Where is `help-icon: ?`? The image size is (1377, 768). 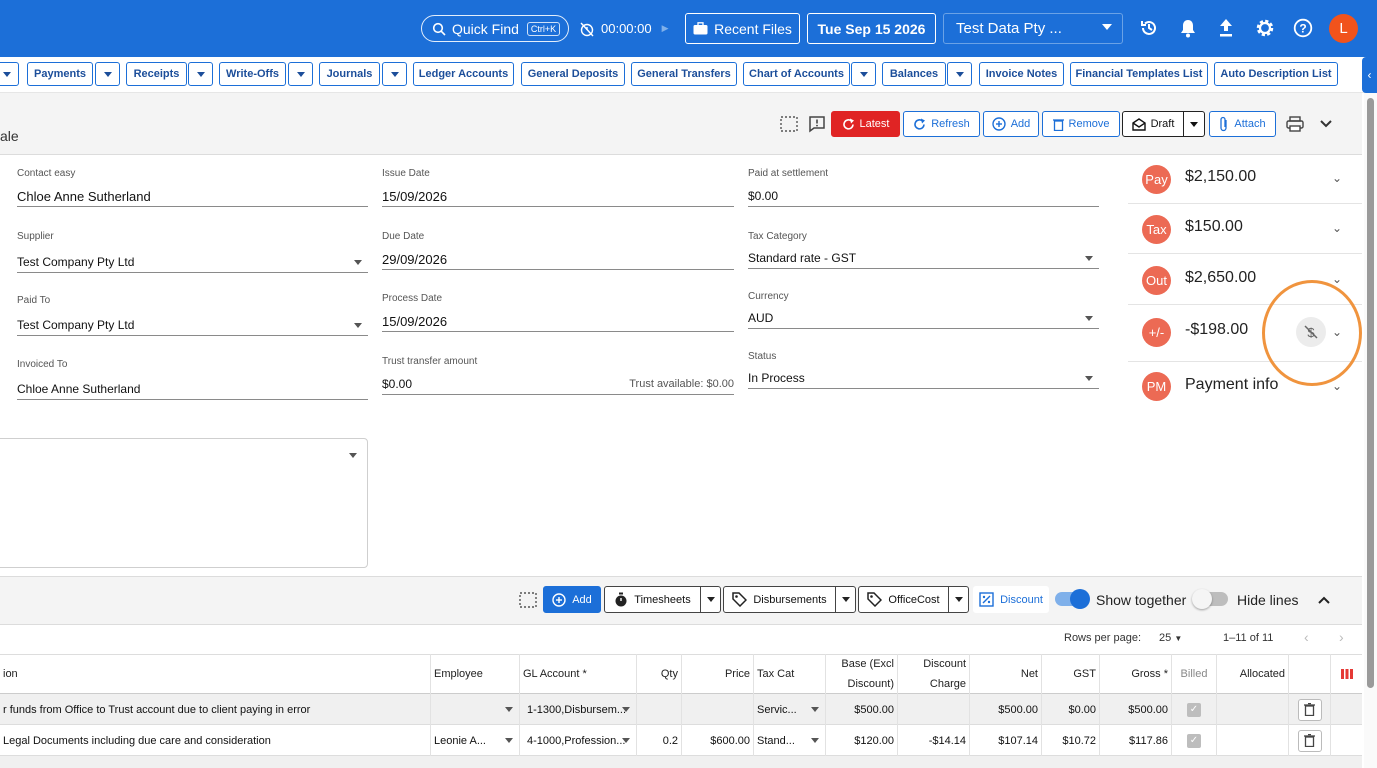
help-icon: ? is located at coordinates (1303, 28).